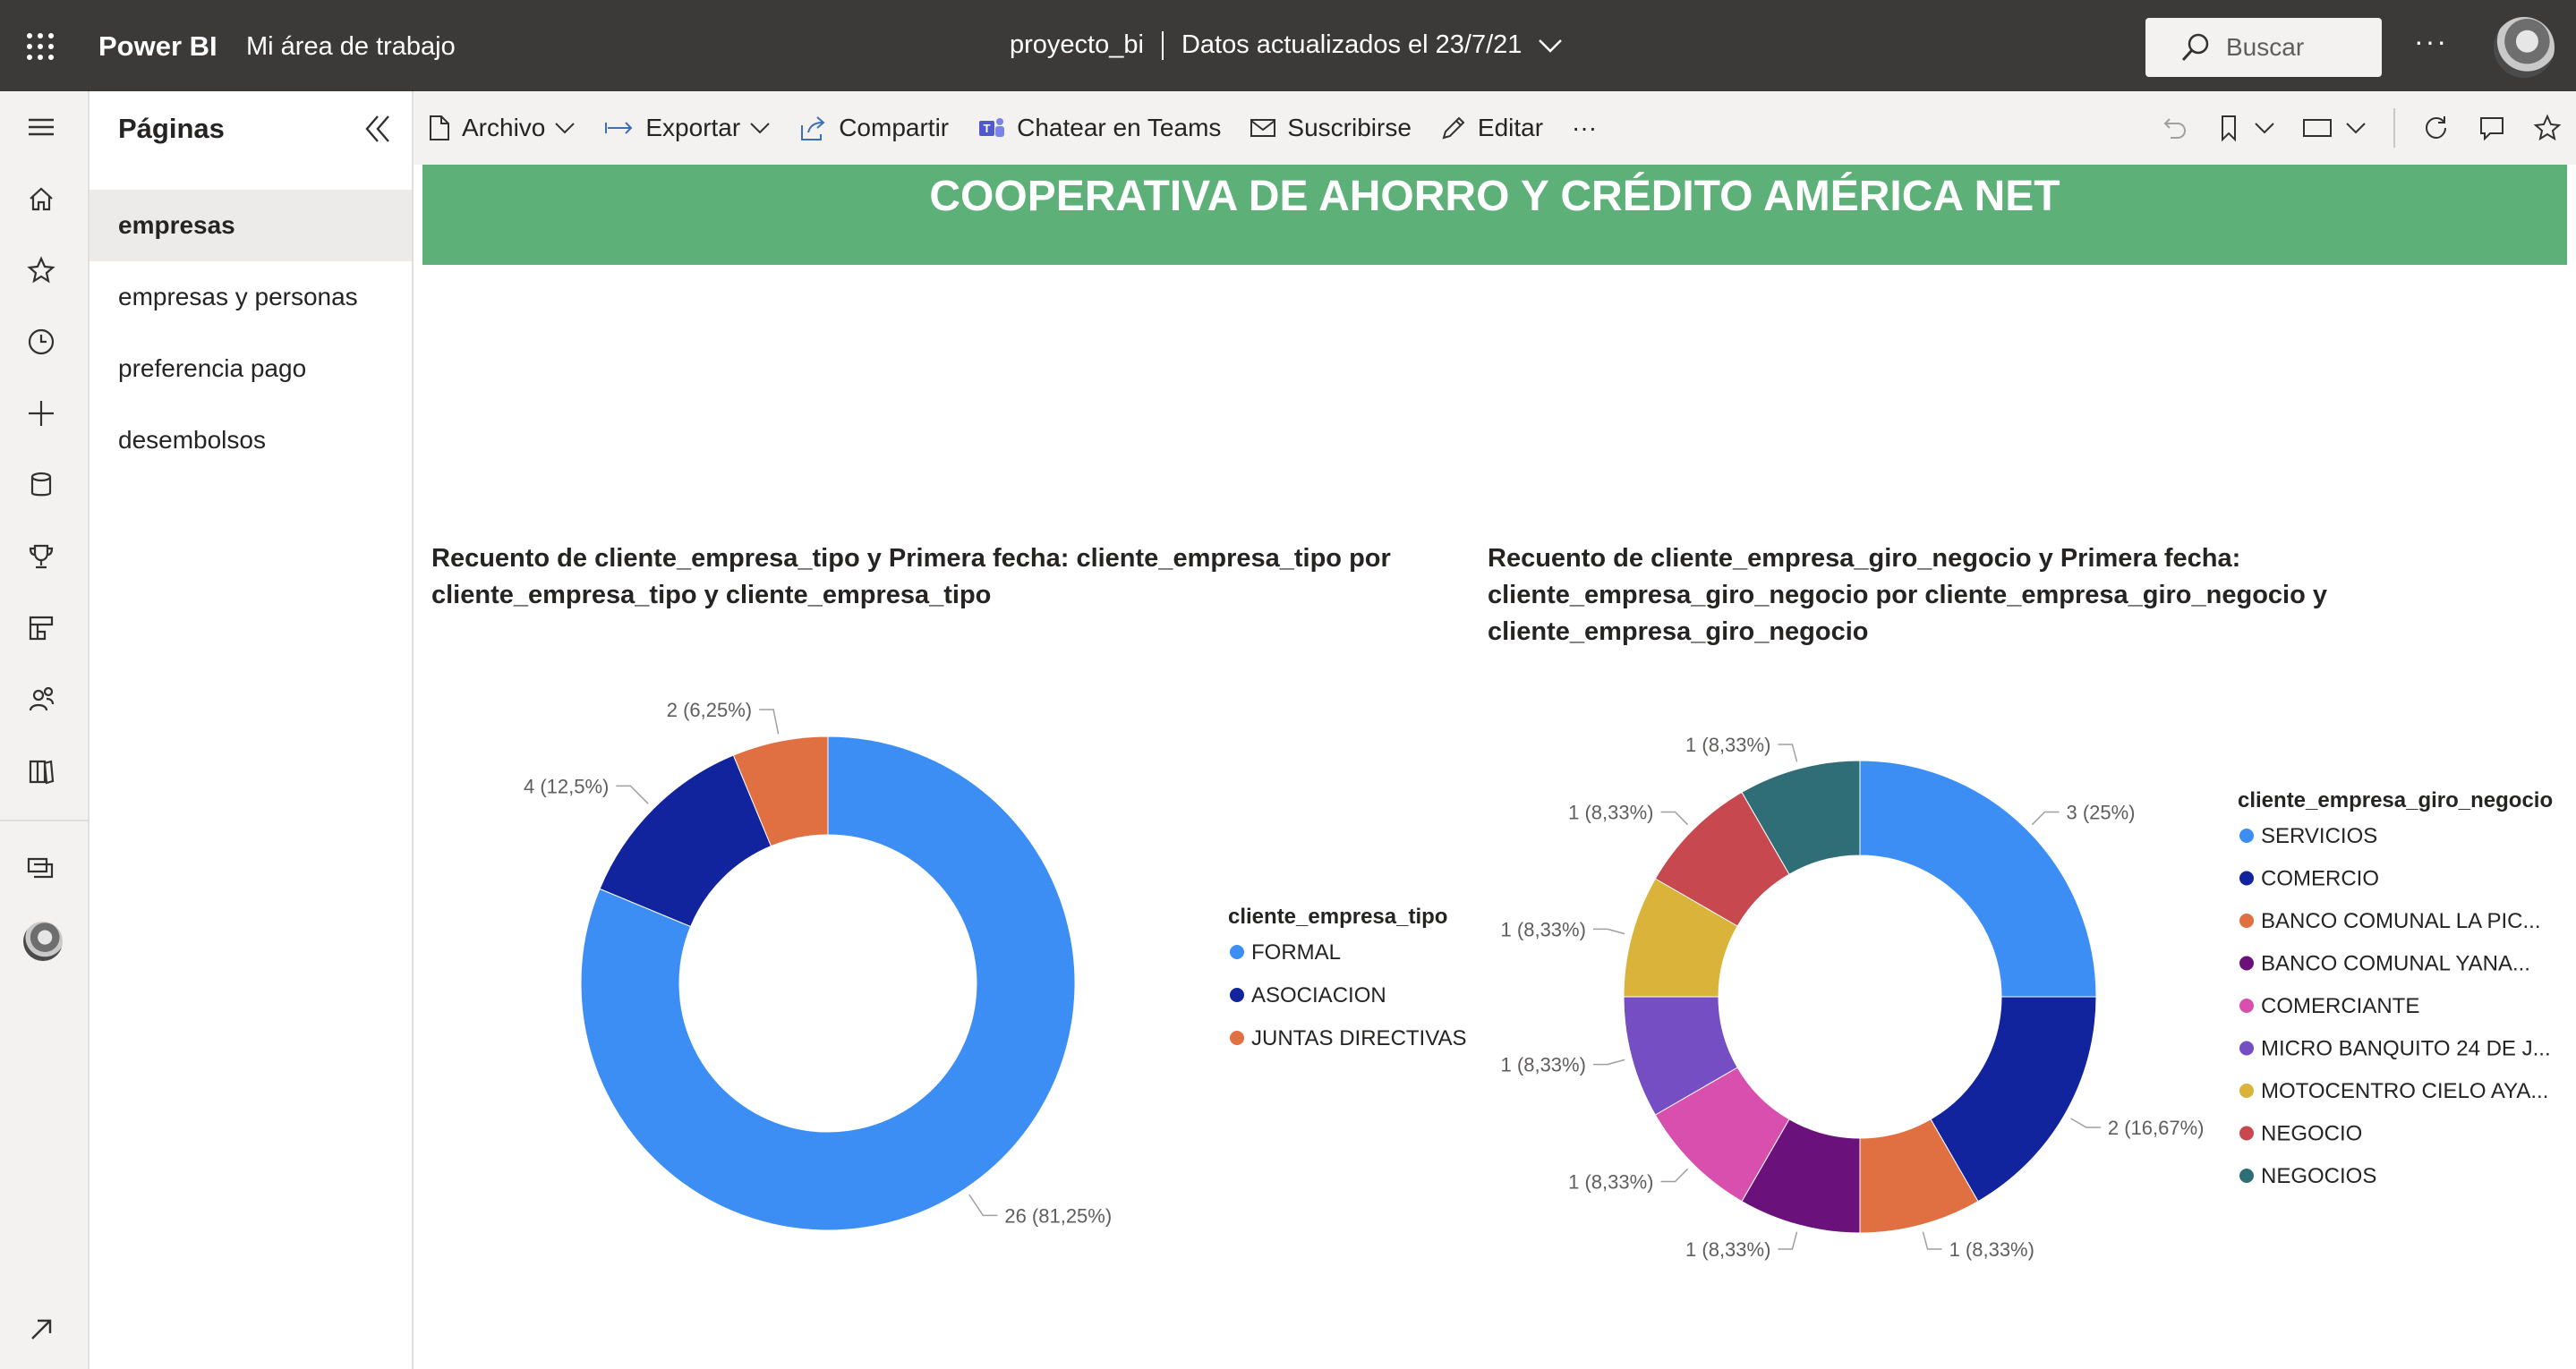  Describe the element at coordinates (1162, 45) in the screenshot. I see `divider` at that location.